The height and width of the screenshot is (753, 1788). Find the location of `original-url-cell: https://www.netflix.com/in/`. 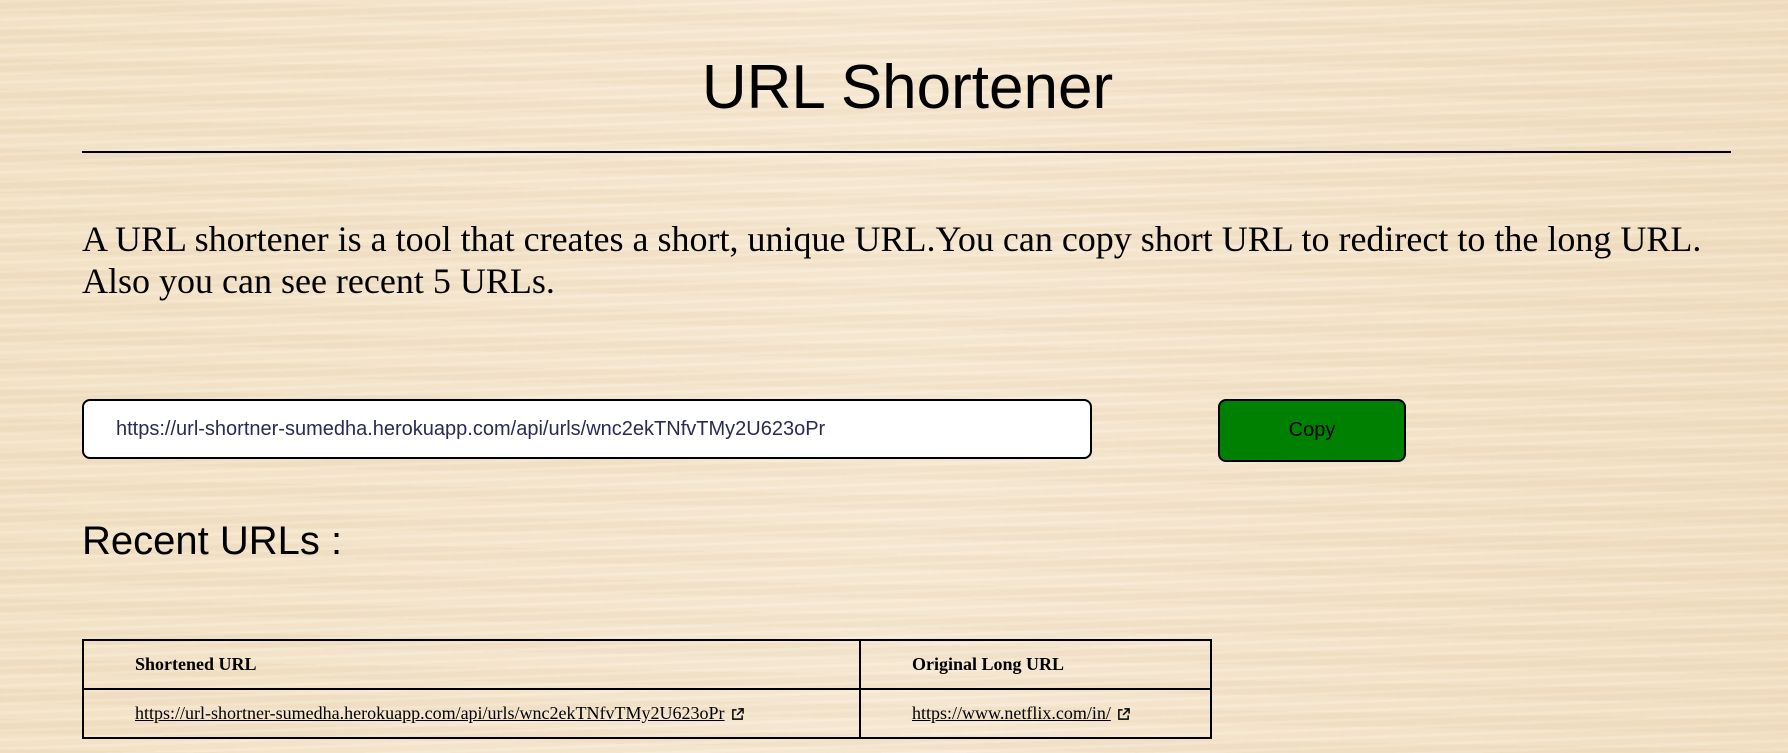

original-url-cell: https://www.netflix.com/in/ is located at coordinates (1035, 713).